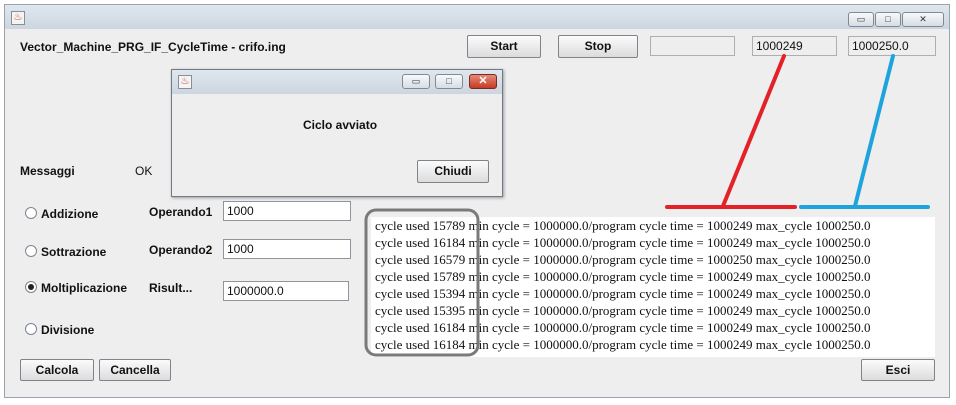 This screenshot has height=405, width=956. I want to click on radio-sottrazione, so click(31, 251).